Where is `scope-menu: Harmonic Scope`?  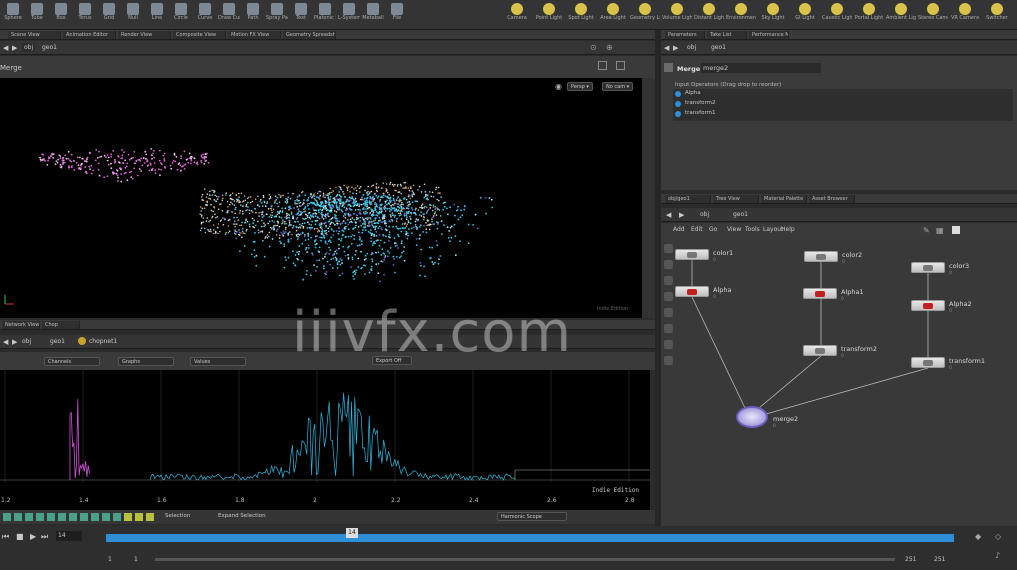
scope-menu: Harmonic Scope is located at coordinates (532, 516).